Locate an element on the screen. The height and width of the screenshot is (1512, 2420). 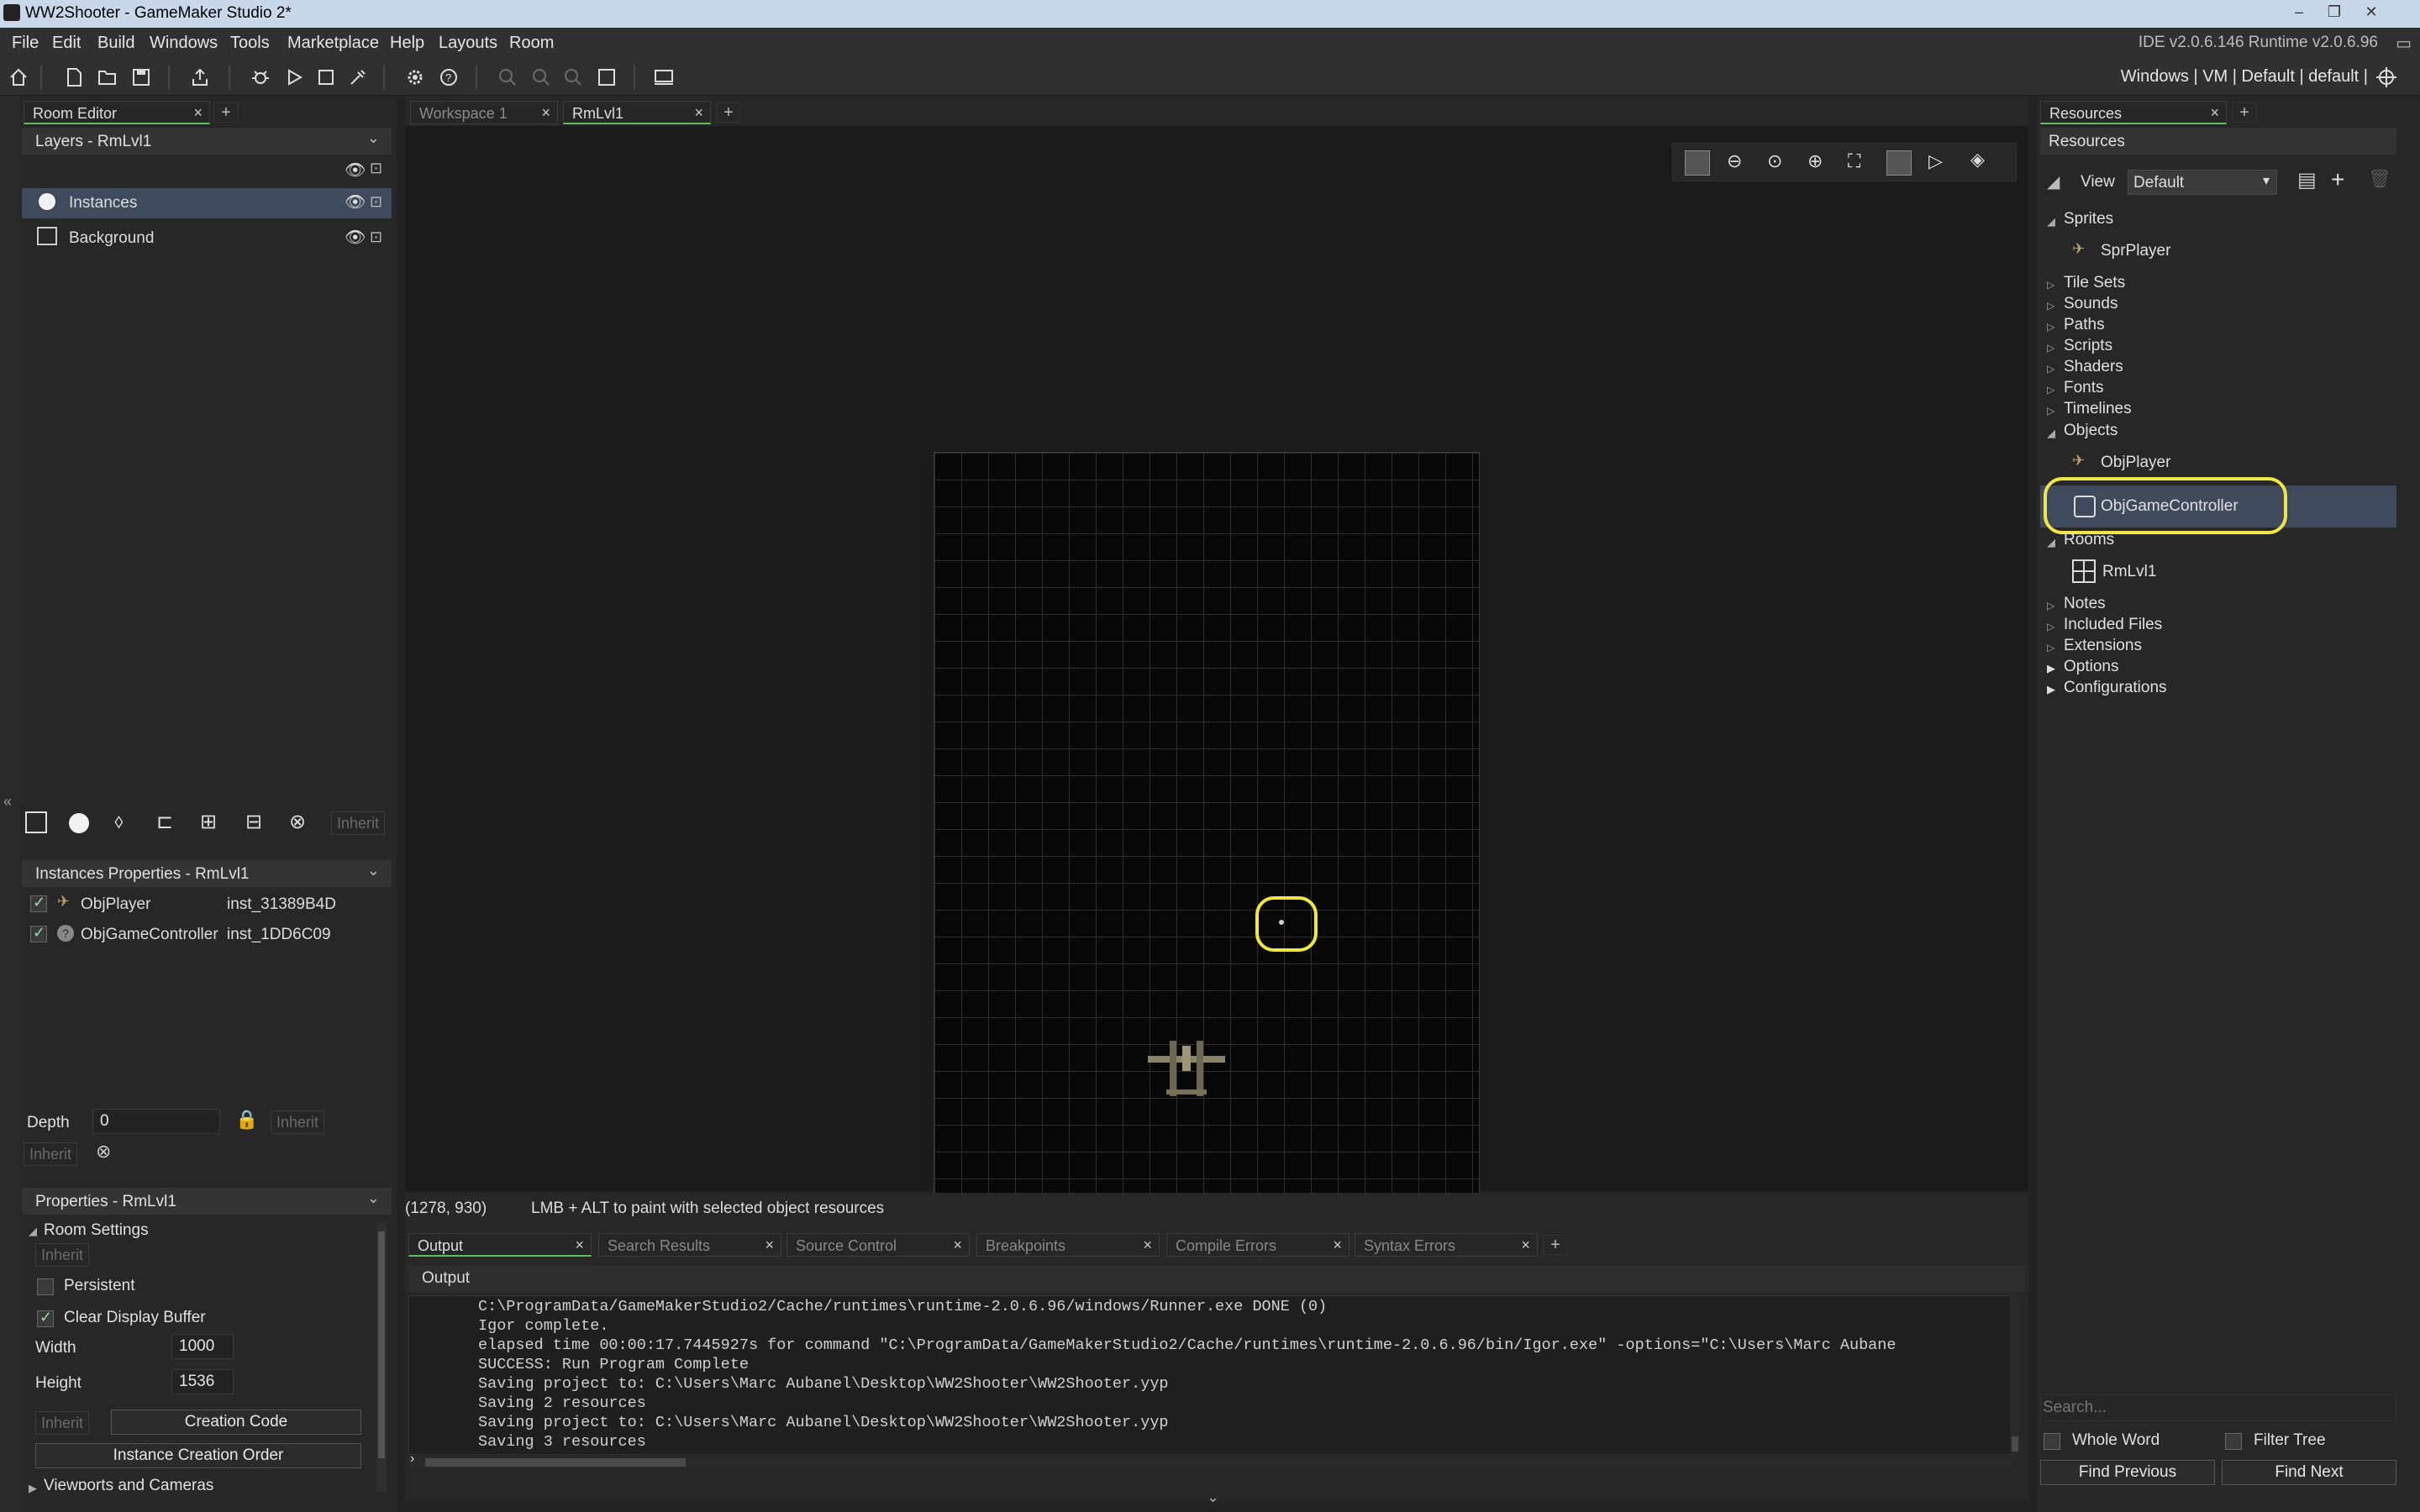
instance-row: ✈ ObjPlayer inst_31389B4D is located at coordinates (207, 905).